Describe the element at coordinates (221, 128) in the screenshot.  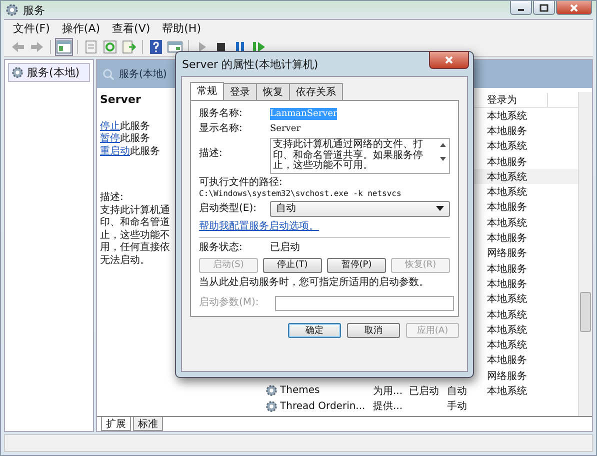
I see `field-label: 显示名称:` at that location.